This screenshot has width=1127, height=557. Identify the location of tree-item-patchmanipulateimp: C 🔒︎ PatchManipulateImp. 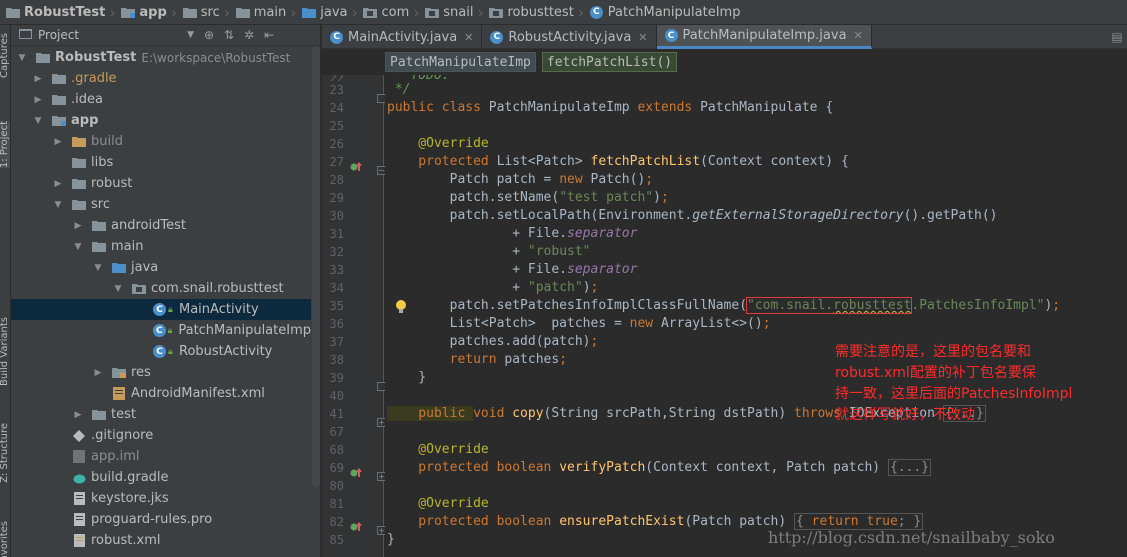
(161, 330).